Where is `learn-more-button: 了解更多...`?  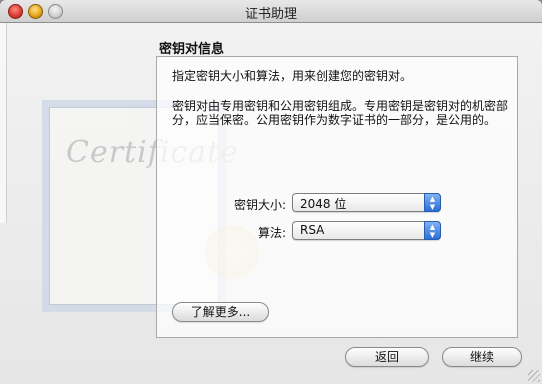 learn-more-button: 了解更多... is located at coordinates (220, 312).